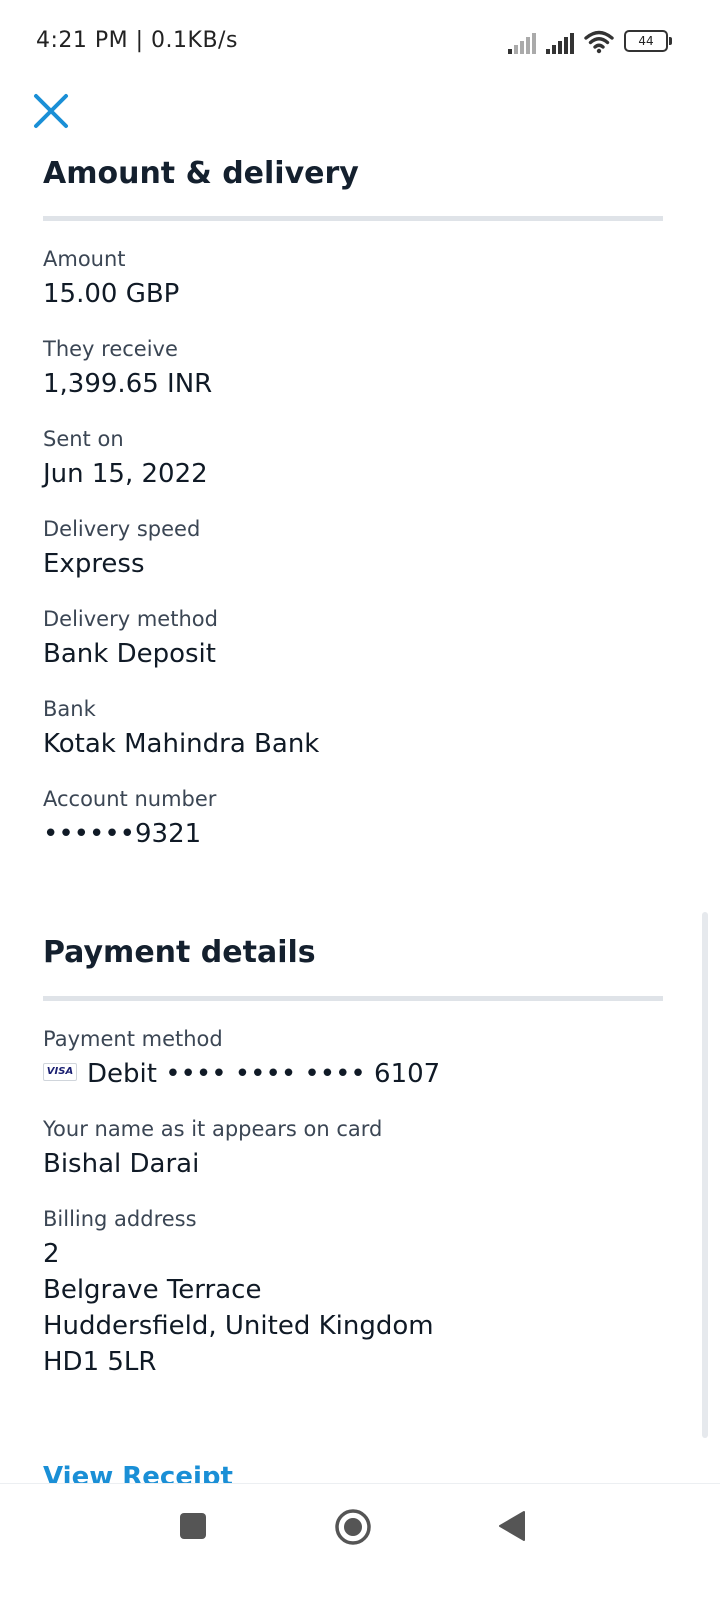 The image size is (720, 1601). What do you see at coordinates (111, 294) in the screenshot?
I see `amount-value: 15.00 GBP` at bounding box center [111, 294].